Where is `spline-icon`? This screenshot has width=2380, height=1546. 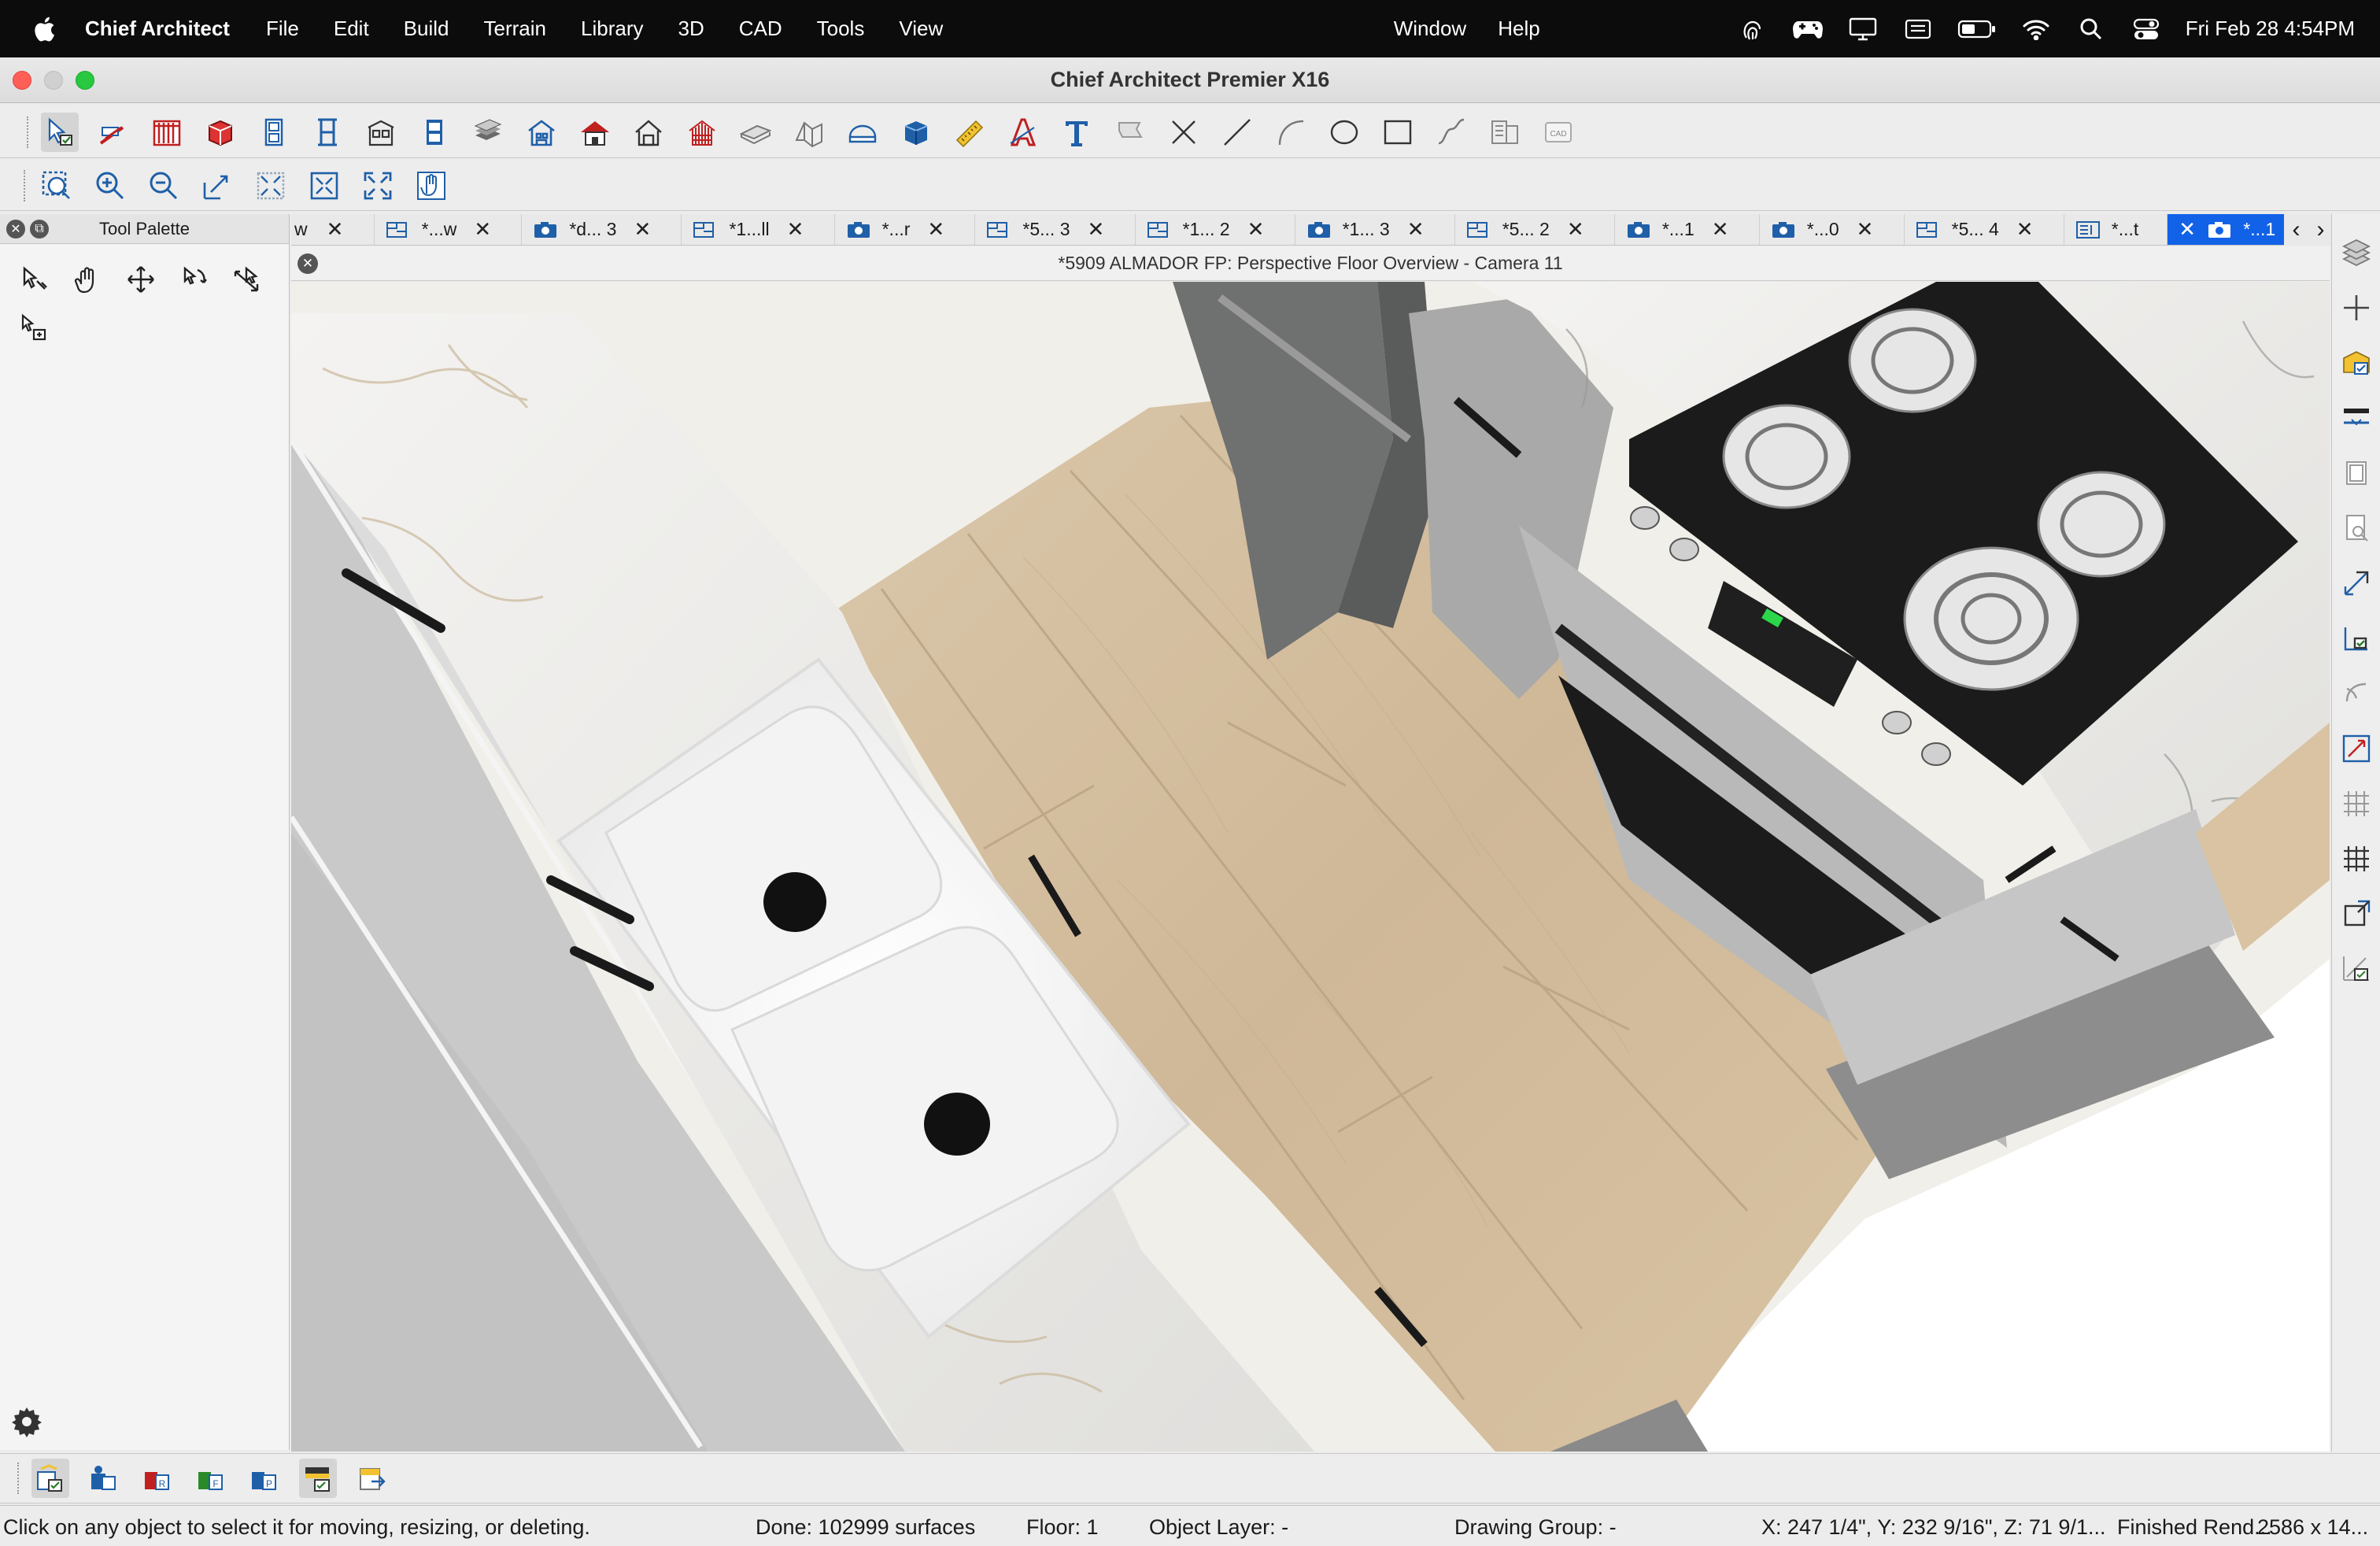
spline-icon is located at coordinates (1451, 133).